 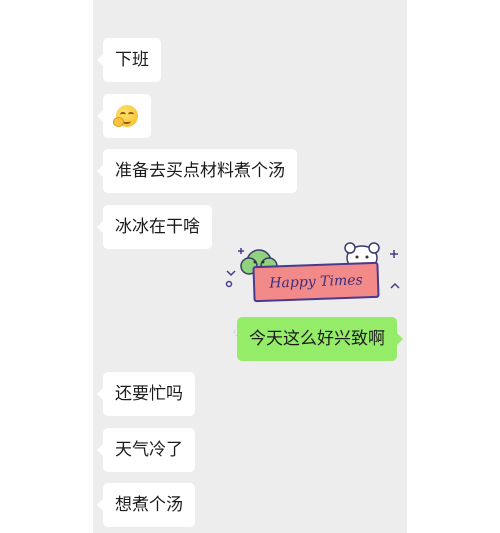 I want to click on message-bubble-incoming: 天气冷了, so click(x=146, y=450).